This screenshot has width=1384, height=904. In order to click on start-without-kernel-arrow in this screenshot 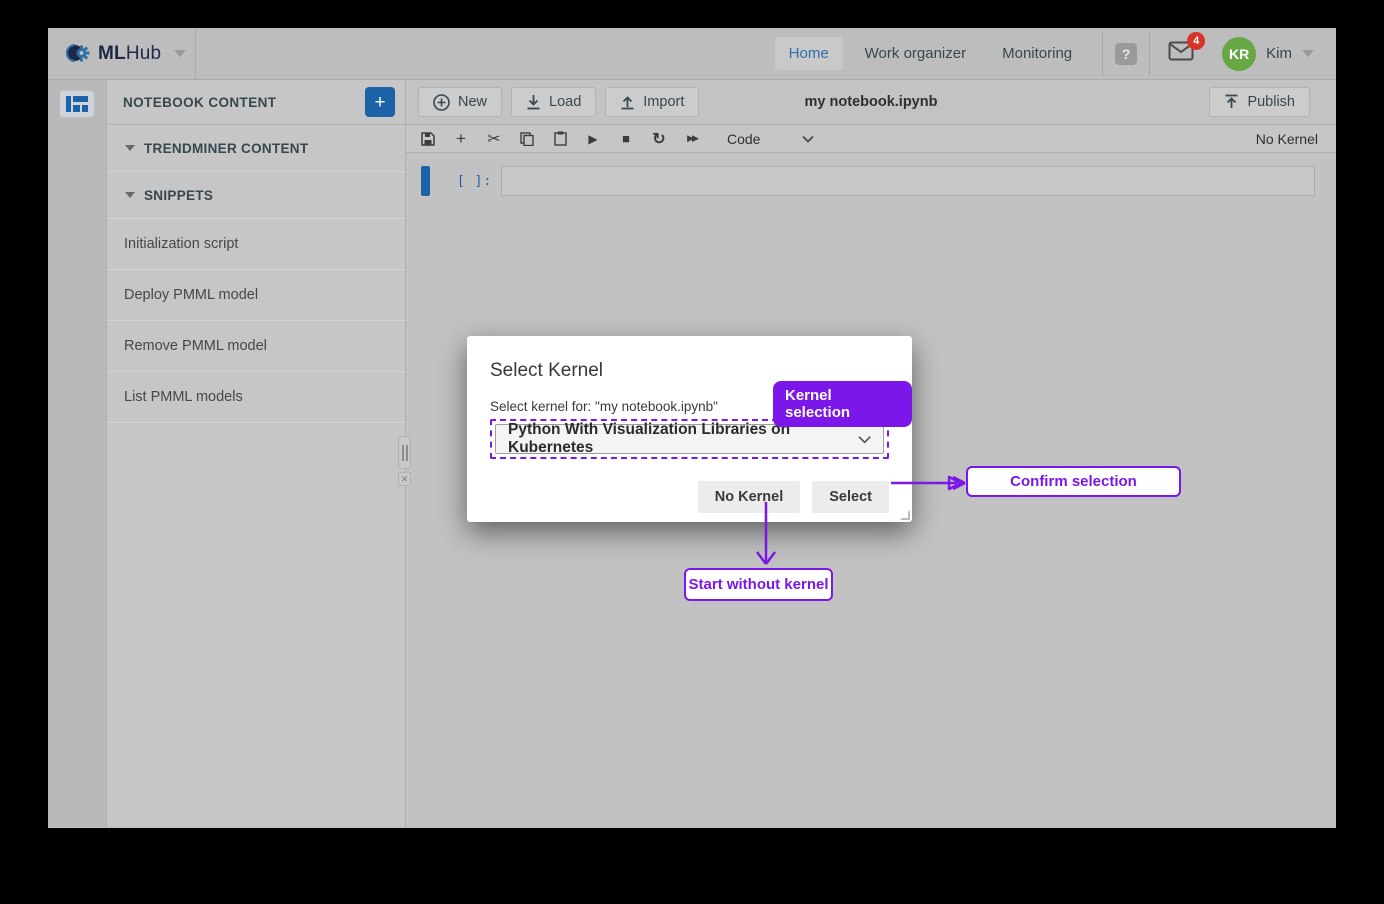, I will do `click(766, 533)`.